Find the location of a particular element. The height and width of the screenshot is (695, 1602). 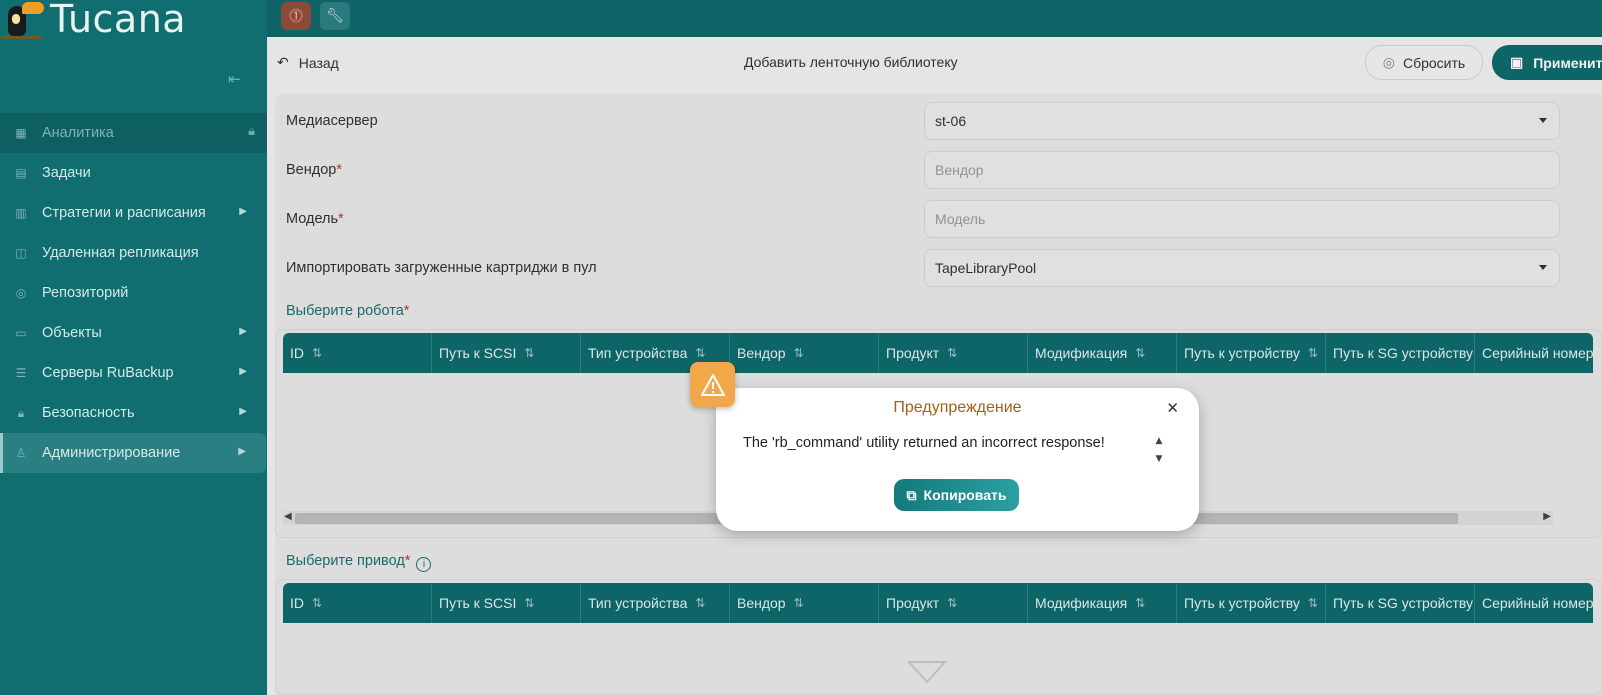

sidebar-item-repository: ◎ Репозиторий is located at coordinates (133, 293).